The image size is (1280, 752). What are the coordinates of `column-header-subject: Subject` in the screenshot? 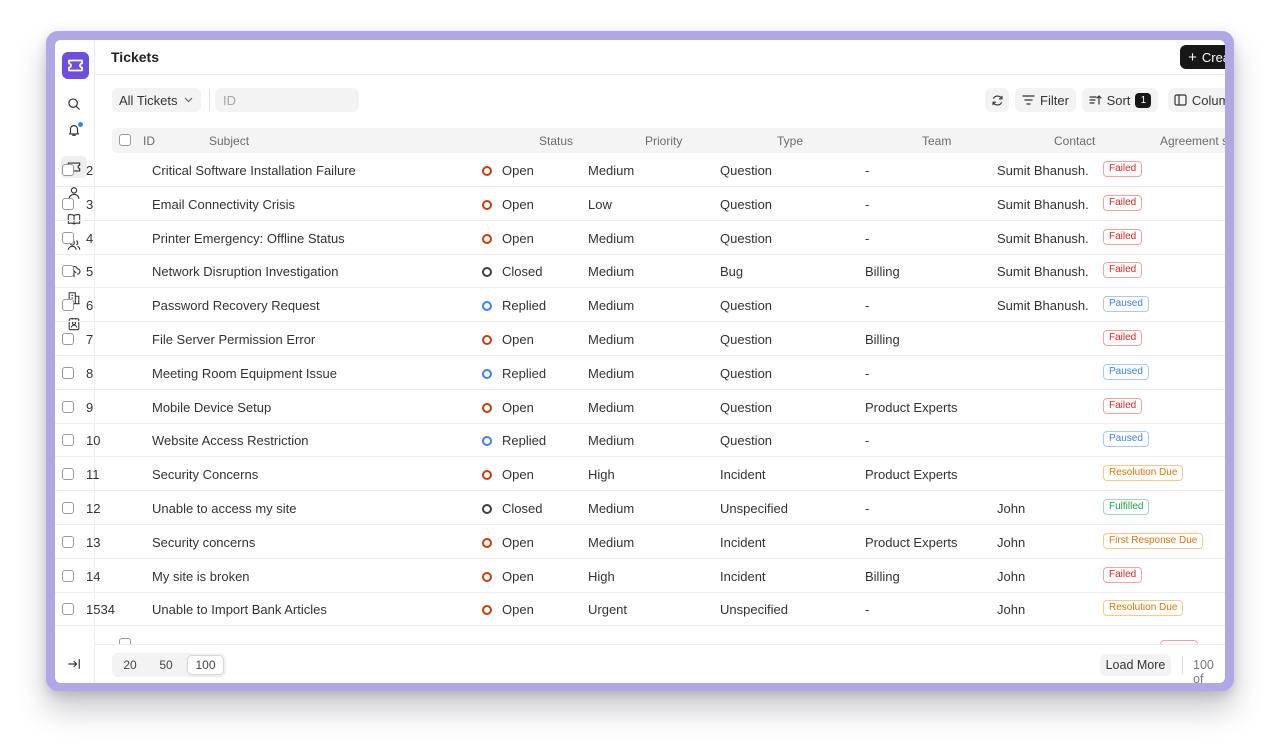 It's located at (229, 141).